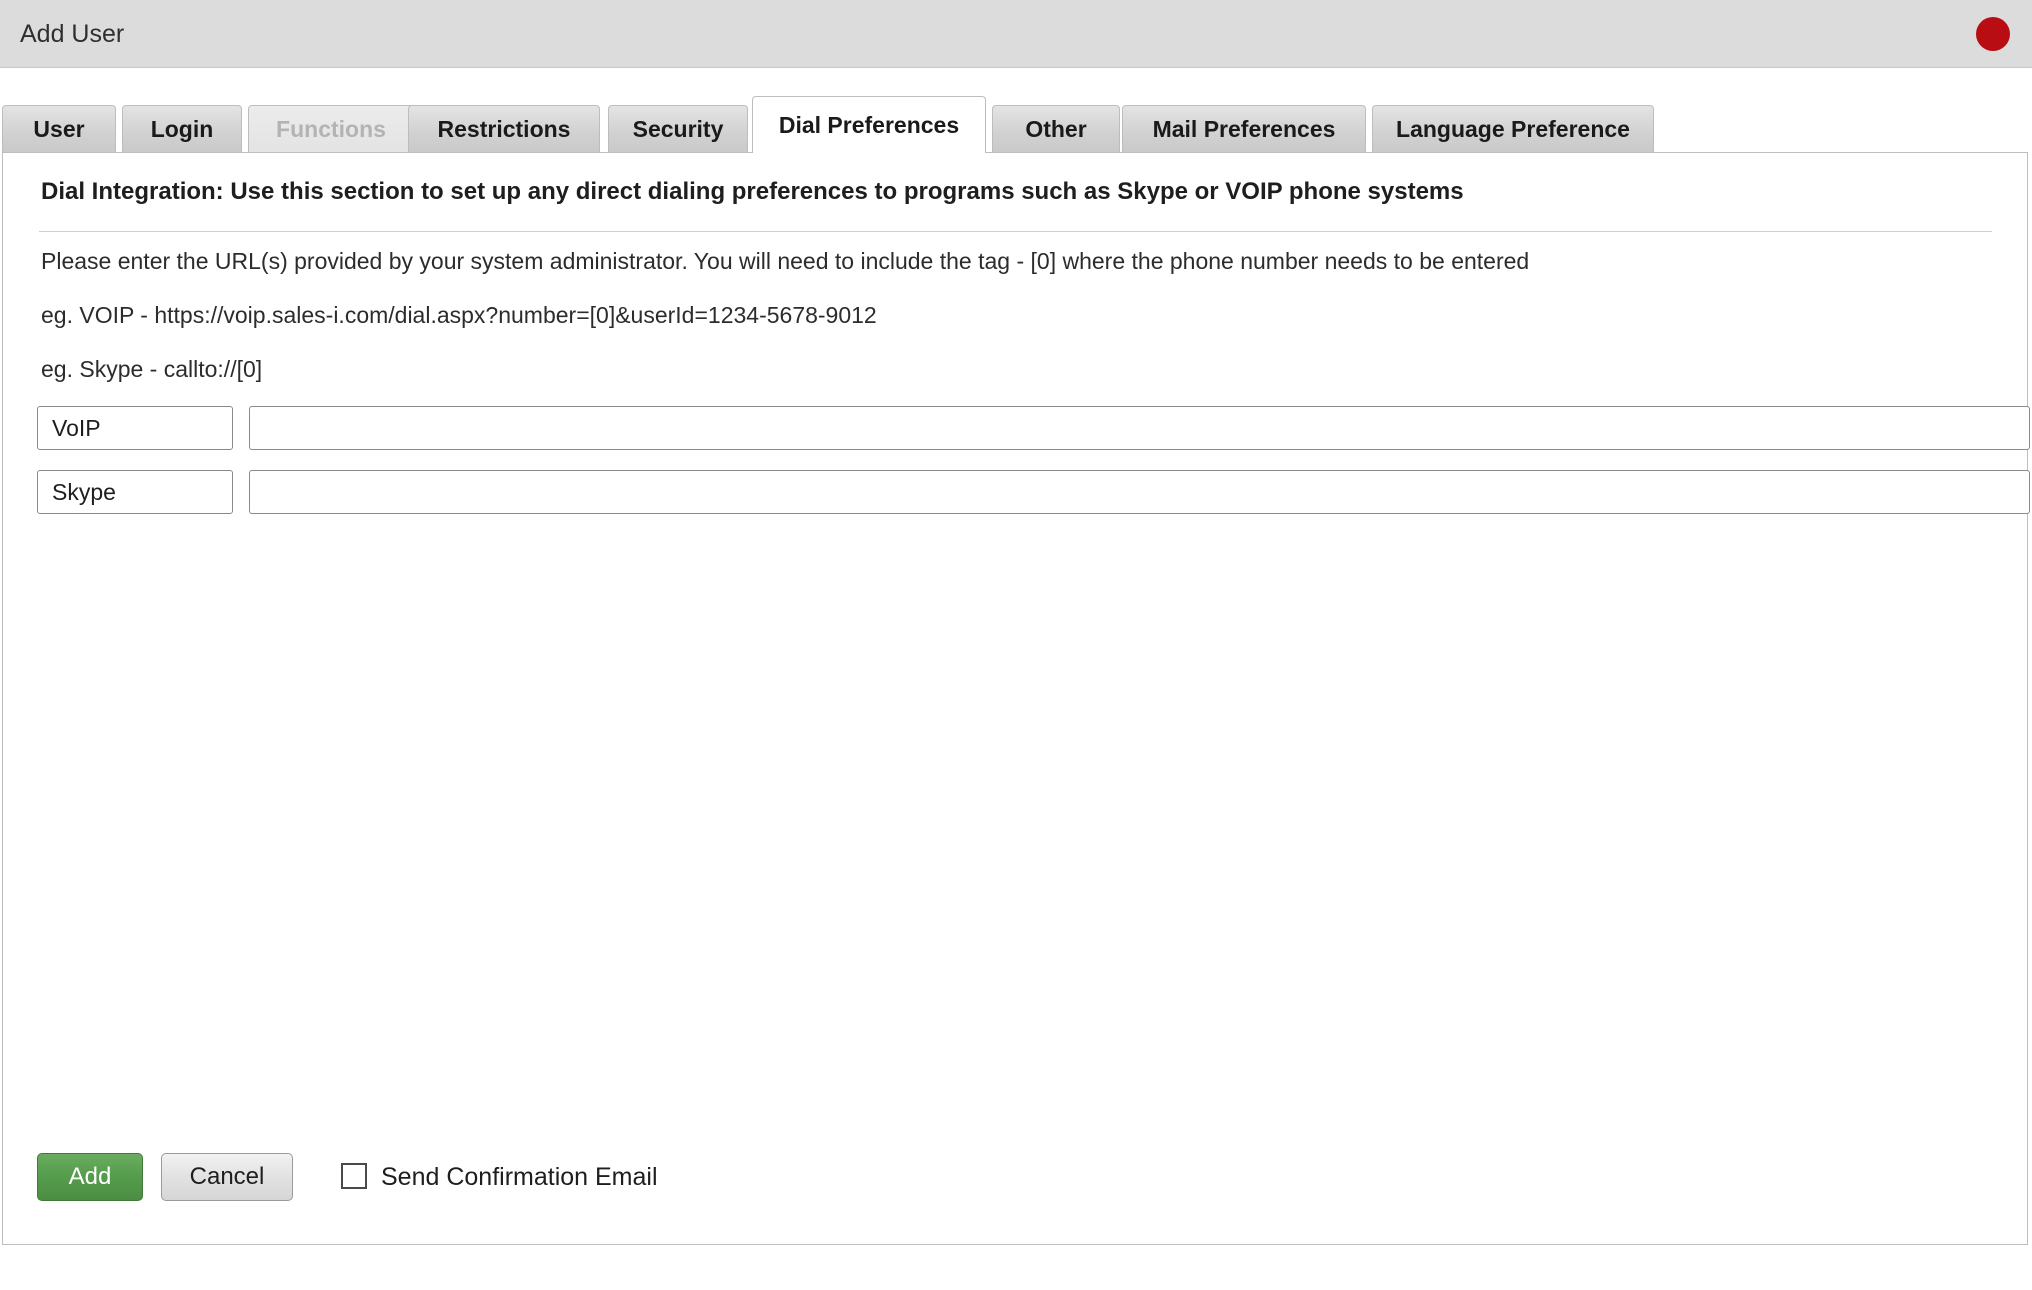 Image resolution: width=2032 pixels, height=1290 pixels. Describe the element at coordinates (1139, 428) in the screenshot. I see `voip-url-input` at that location.